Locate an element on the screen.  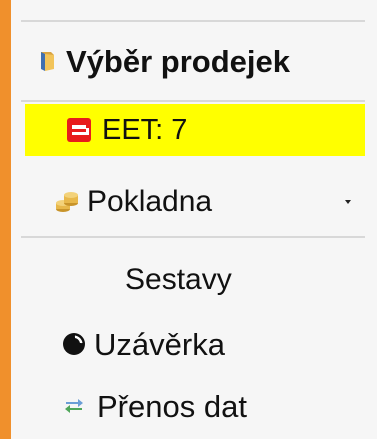
menu-item-uzaverka: Uzávěrka is located at coordinates (188, 344).